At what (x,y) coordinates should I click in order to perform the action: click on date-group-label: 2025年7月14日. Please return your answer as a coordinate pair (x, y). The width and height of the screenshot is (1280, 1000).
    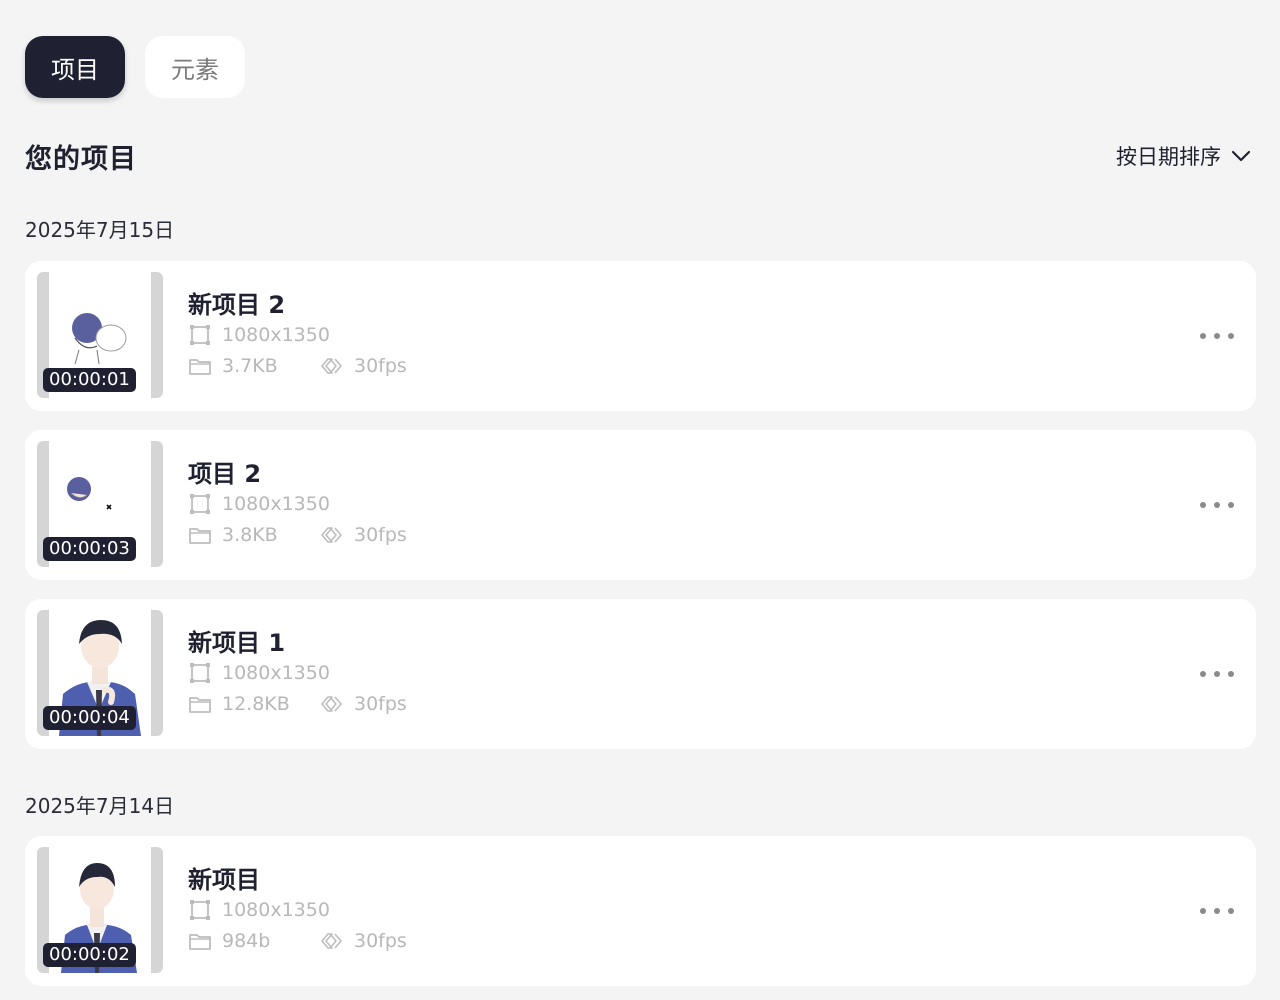
    Looking at the image, I should click on (100, 806).